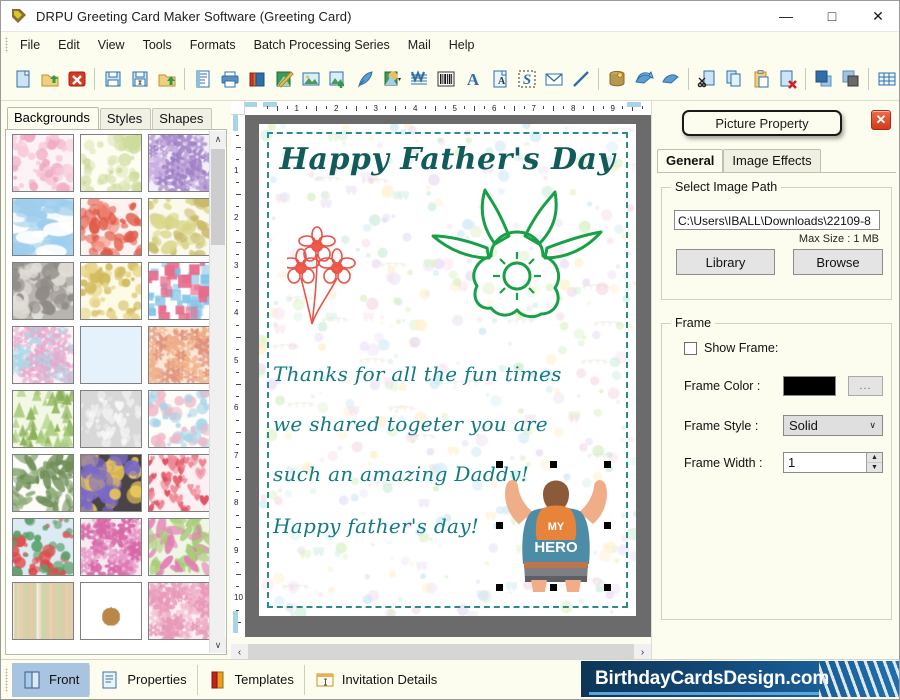 This screenshot has width=900, height=700. Describe the element at coordinates (235, 622) in the screenshot. I see `ruler-margin-marker-bottom` at that location.